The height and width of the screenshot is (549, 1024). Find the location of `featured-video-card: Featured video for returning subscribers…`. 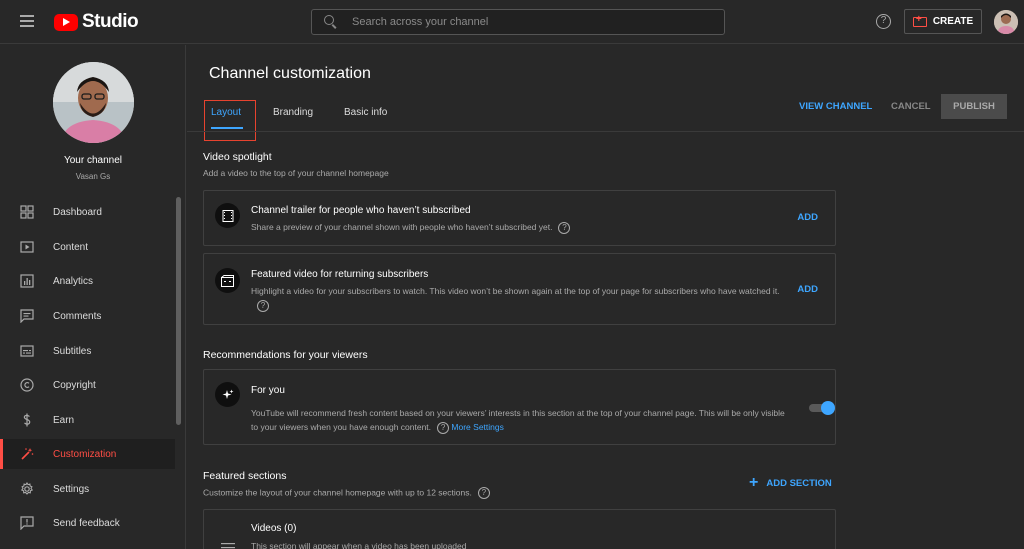

featured-video-card: Featured video for returning subscribers… is located at coordinates (519, 289).